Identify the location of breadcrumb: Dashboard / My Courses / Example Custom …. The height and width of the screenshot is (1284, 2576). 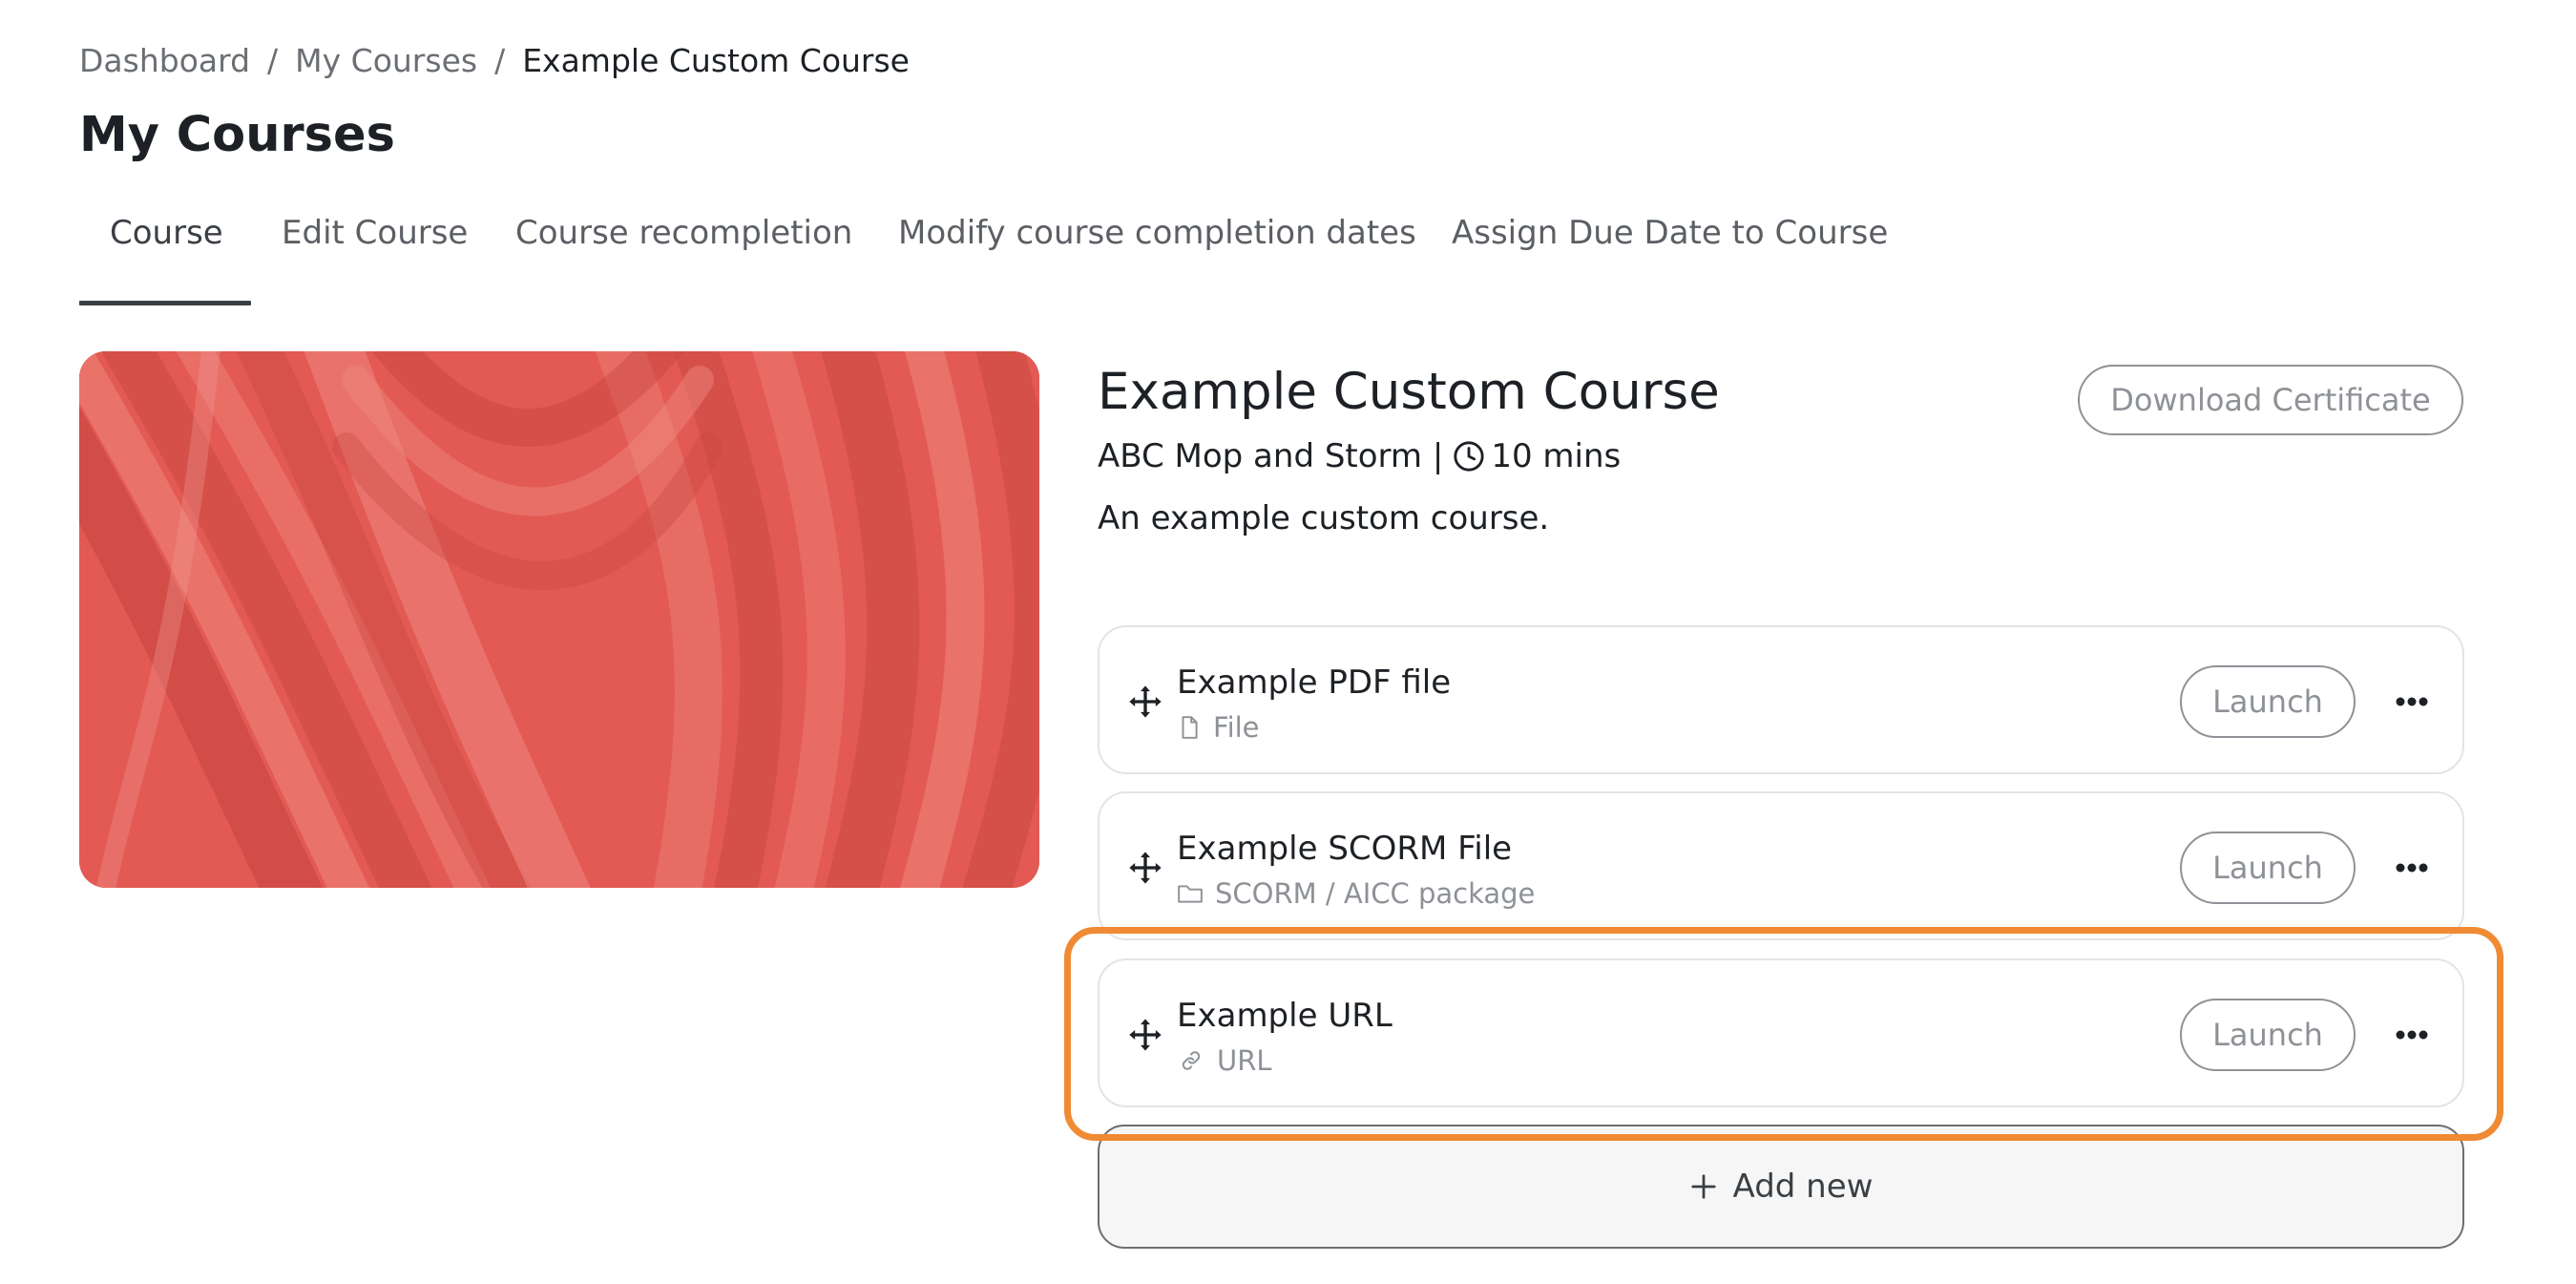
(494, 61).